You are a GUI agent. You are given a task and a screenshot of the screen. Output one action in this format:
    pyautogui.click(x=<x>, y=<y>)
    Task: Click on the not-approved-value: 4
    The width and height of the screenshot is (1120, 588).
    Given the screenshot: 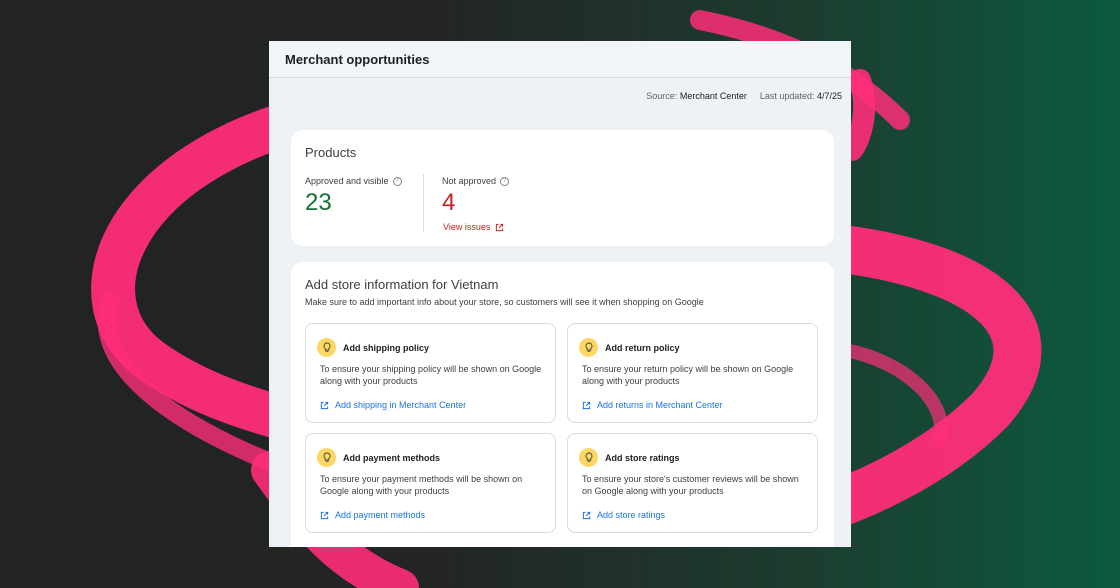 What is the action you would take?
    pyautogui.click(x=449, y=202)
    